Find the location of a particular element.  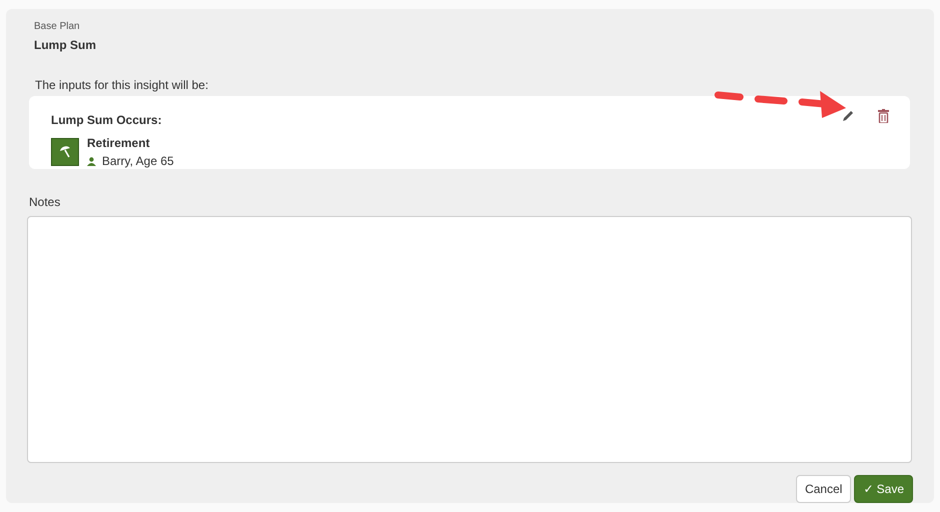

input-heading: Lump Sum Occurs: is located at coordinates (106, 120).